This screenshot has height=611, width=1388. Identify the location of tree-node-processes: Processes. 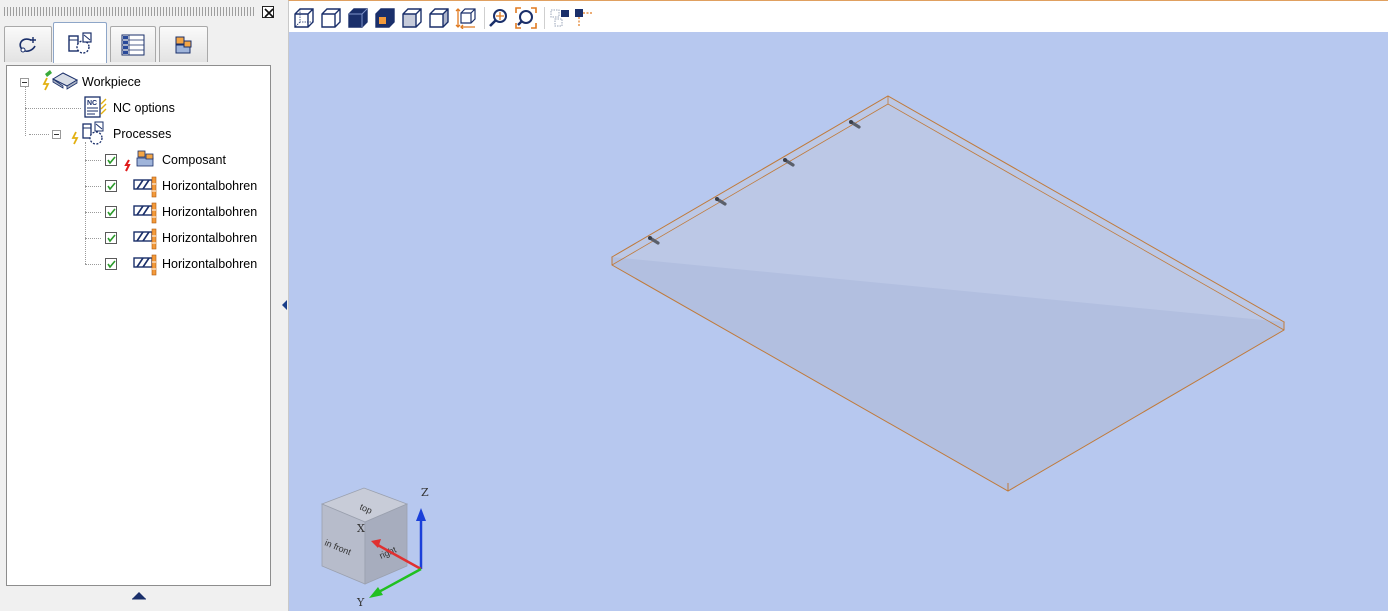
(137, 133).